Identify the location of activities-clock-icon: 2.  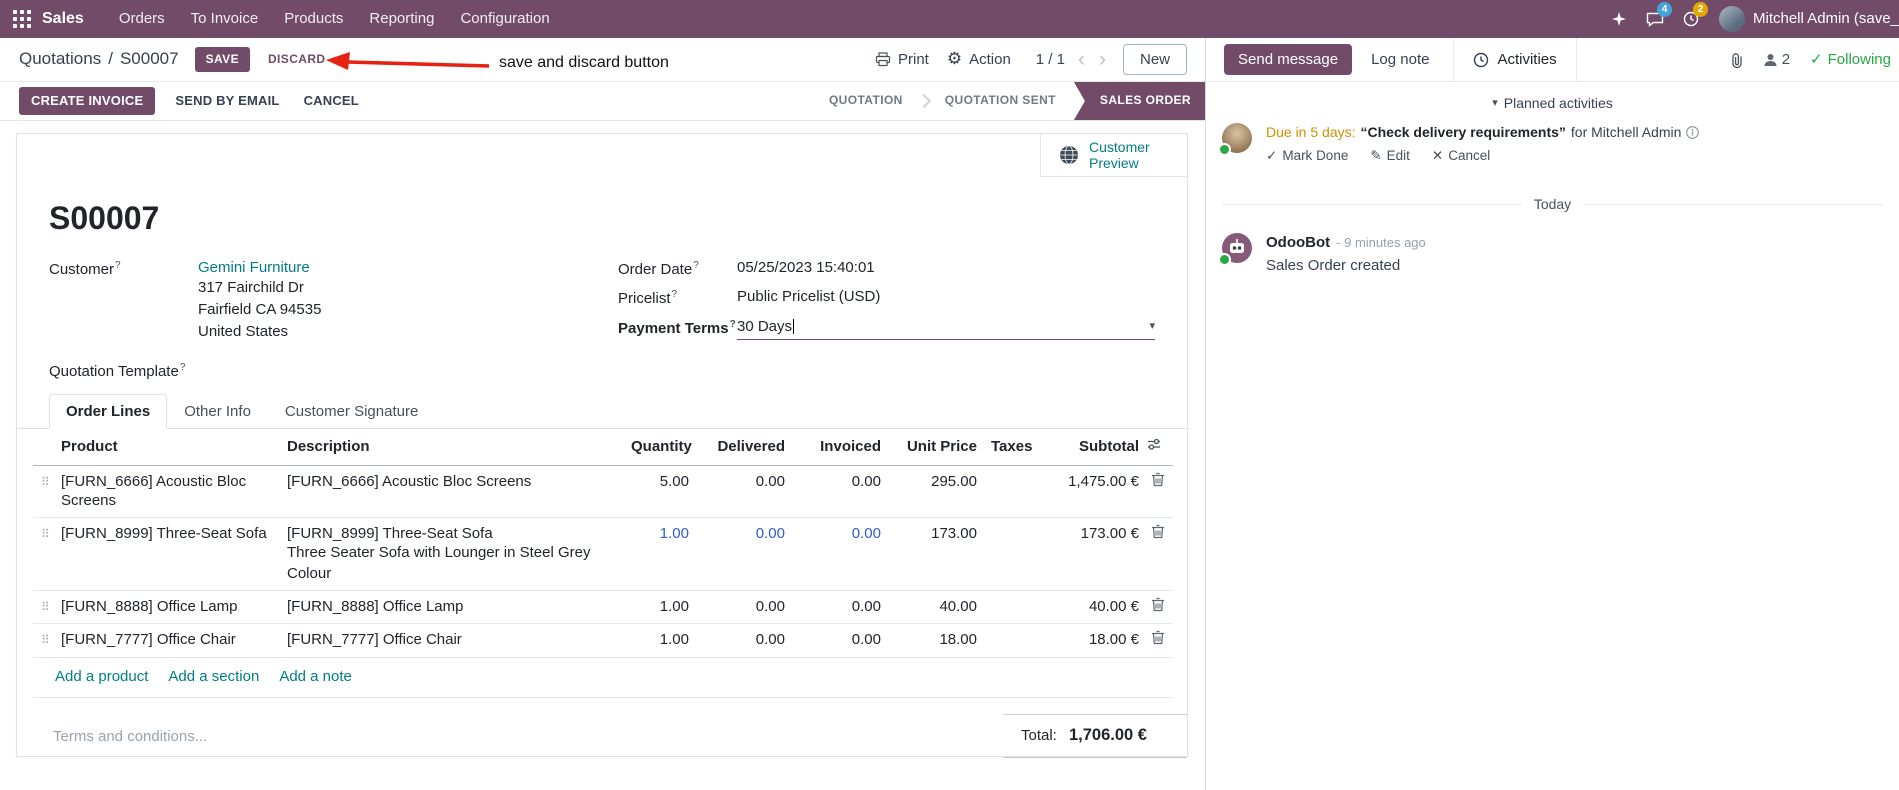
(1691, 19).